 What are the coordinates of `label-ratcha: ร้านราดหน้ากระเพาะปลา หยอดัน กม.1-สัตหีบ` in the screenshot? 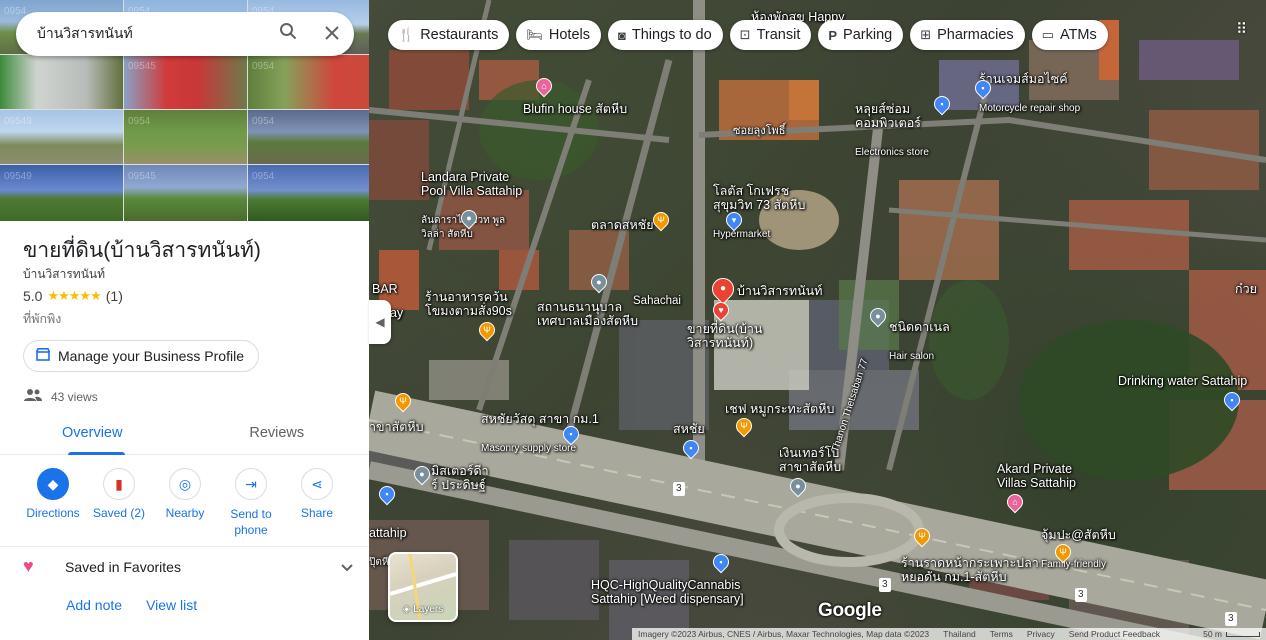 It's located at (970, 570).